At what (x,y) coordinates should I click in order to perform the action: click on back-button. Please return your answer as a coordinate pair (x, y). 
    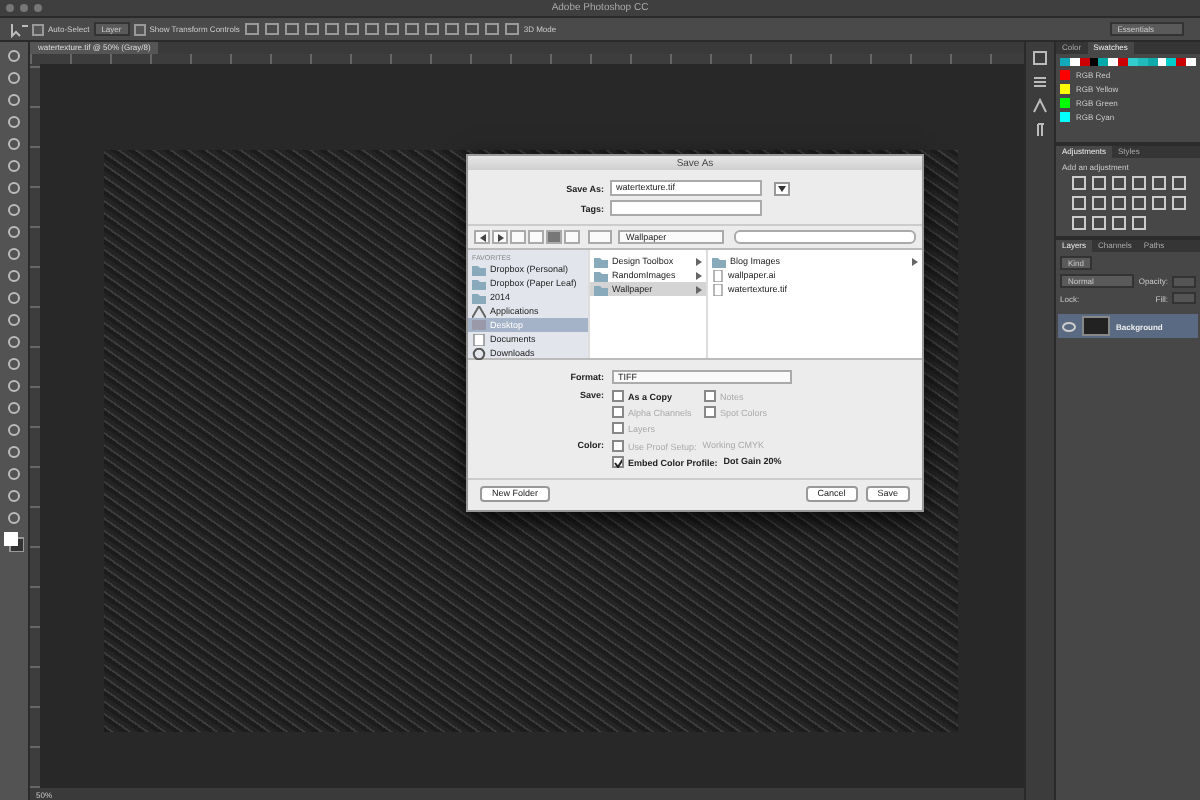
    Looking at the image, I should click on (482, 237).